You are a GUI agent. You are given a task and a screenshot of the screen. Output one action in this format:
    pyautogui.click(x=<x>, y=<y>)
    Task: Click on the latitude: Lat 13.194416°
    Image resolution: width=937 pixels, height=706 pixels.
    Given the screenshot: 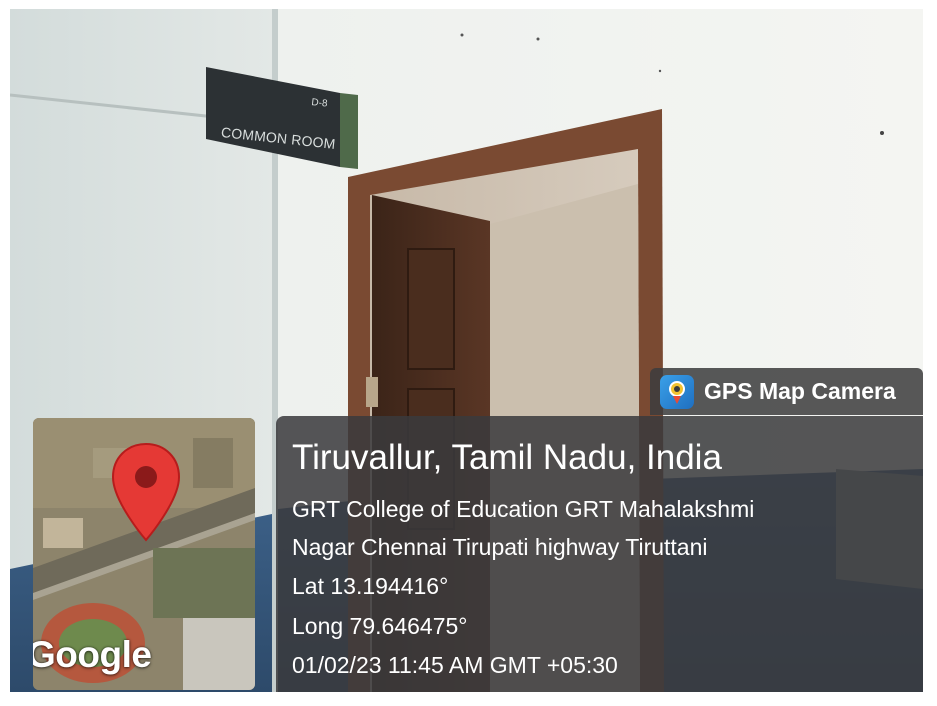 What is the action you would take?
    pyautogui.click(x=370, y=586)
    